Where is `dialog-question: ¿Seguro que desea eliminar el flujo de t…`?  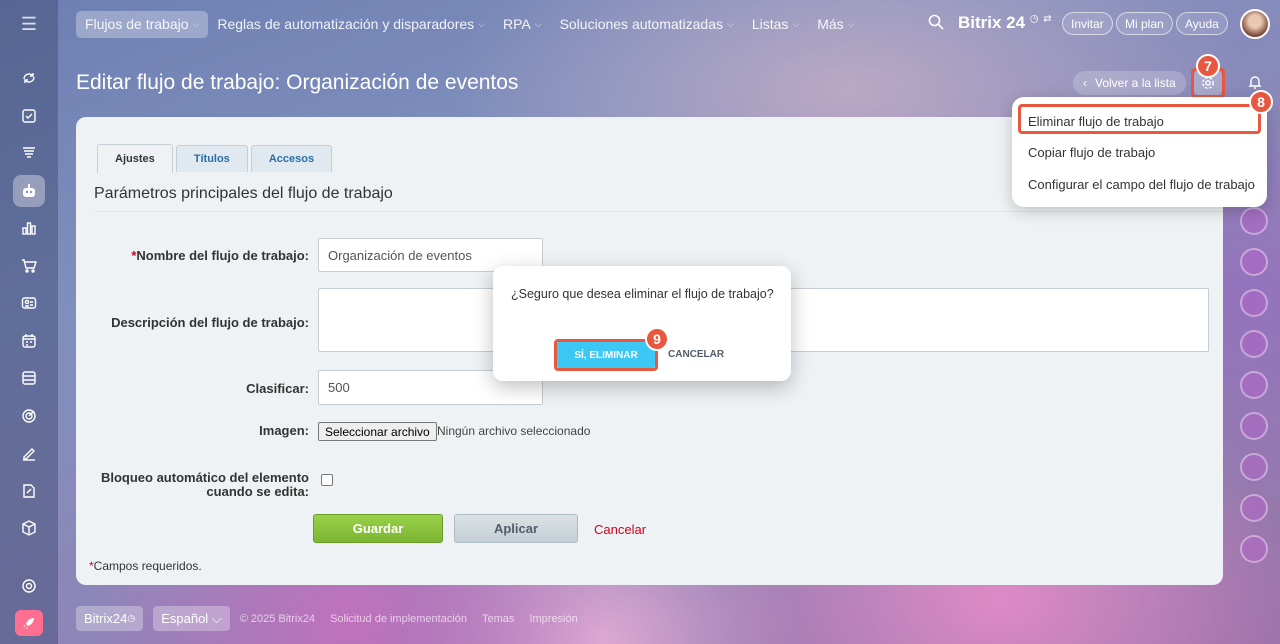 dialog-question: ¿Seguro que desea eliminar el flujo de t… is located at coordinates (642, 294).